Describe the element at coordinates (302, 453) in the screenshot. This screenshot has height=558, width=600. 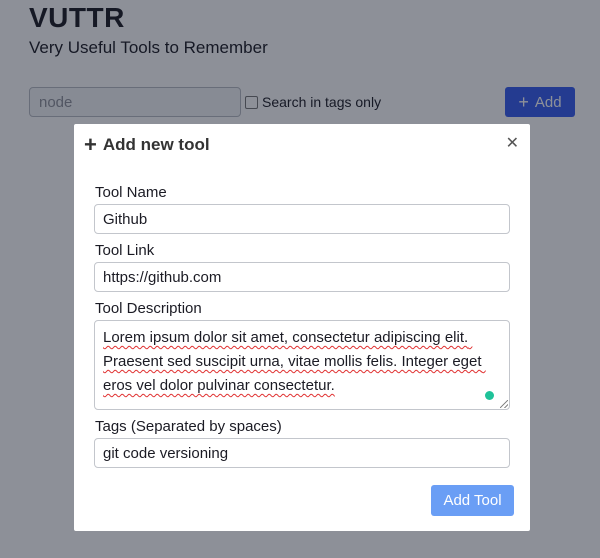
I see `tags-input` at that location.